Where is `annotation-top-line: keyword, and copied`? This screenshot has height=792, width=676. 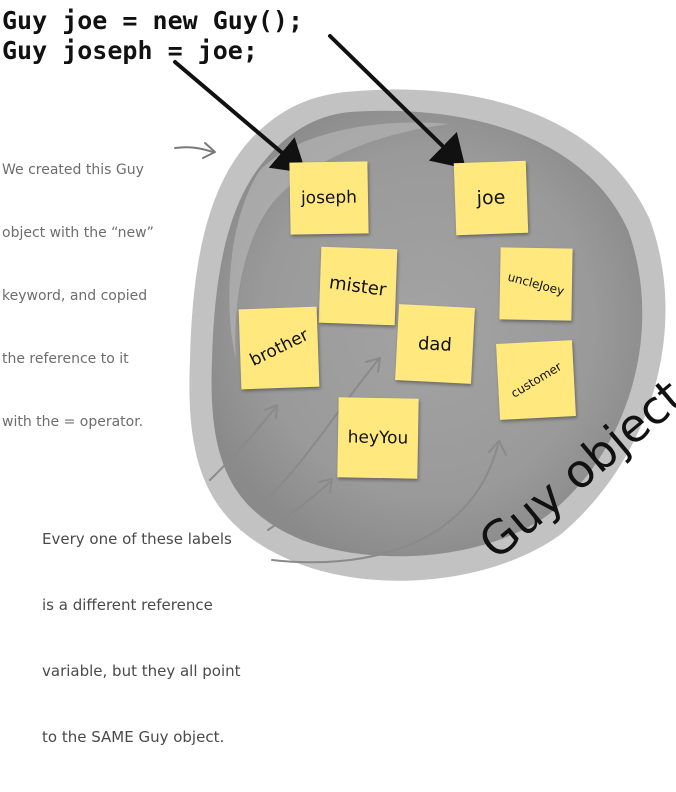
annotation-top-line: keyword, and copied is located at coordinates (75, 296).